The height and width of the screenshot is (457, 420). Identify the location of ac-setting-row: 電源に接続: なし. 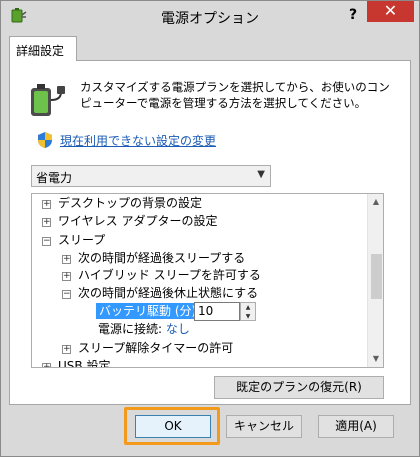
(144, 329).